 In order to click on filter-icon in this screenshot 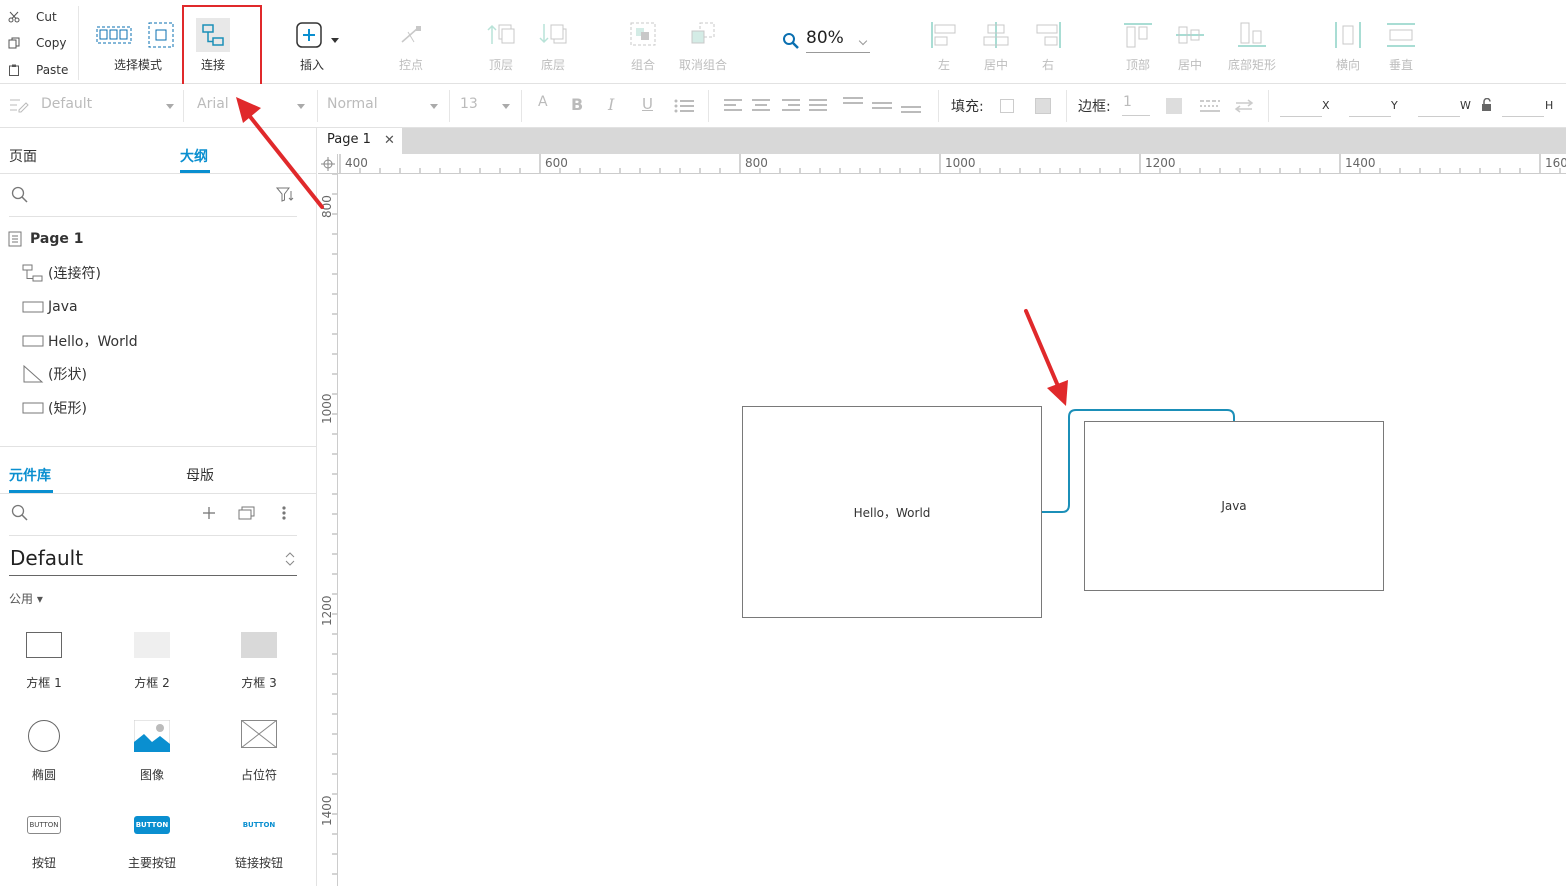, I will do `click(285, 195)`.